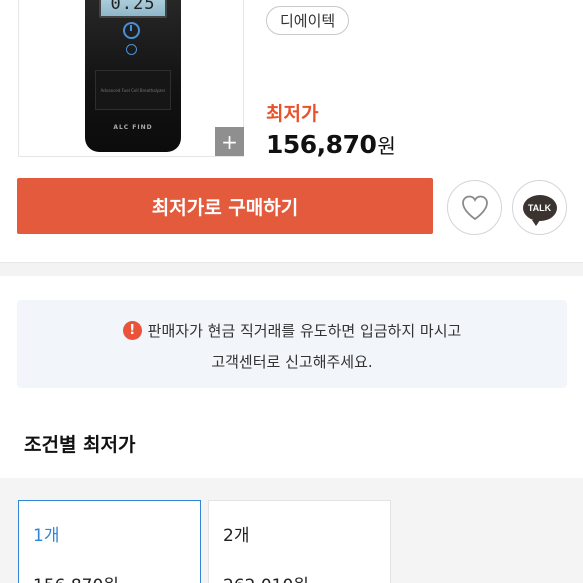 The image size is (583, 583). What do you see at coordinates (291, 269) in the screenshot?
I see `section-divider` at bounding box center [291, 269].